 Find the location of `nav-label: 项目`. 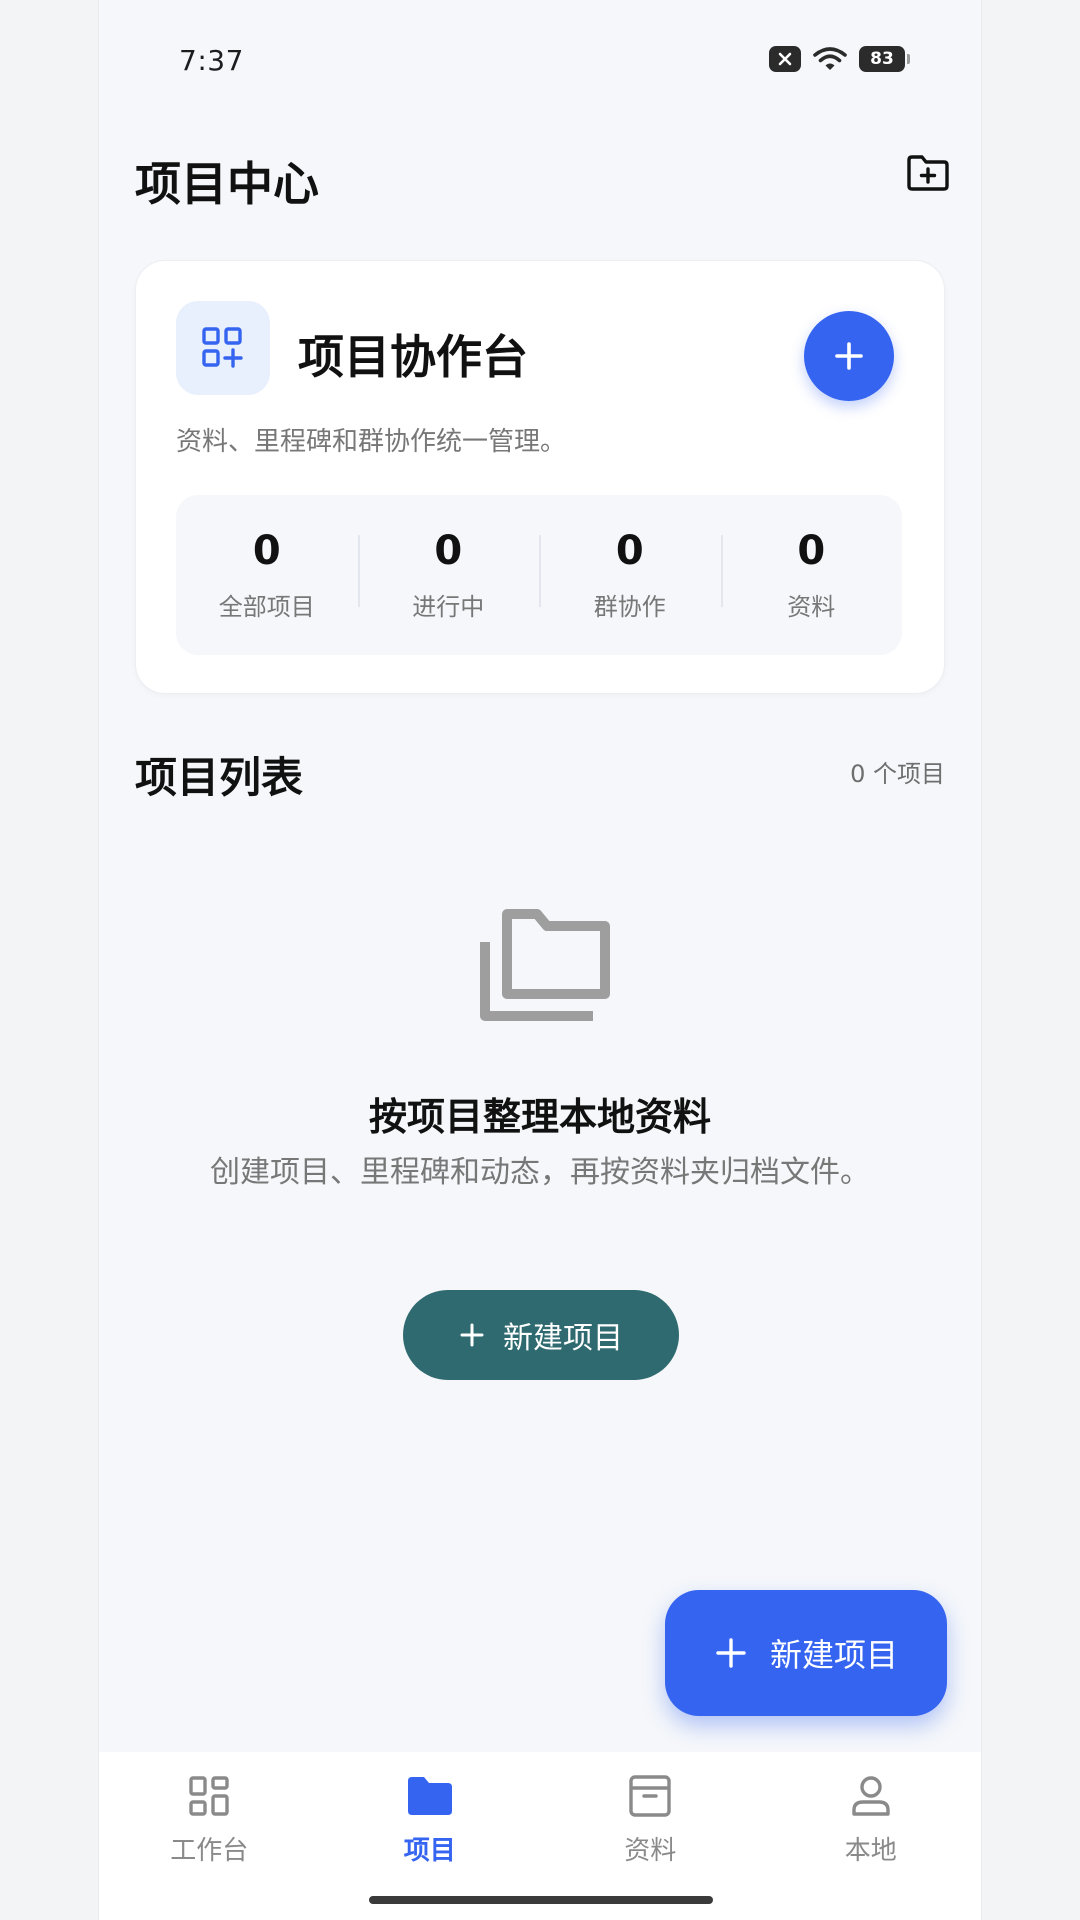

nav-label: 项目 is located at coordinates (429, 1851).